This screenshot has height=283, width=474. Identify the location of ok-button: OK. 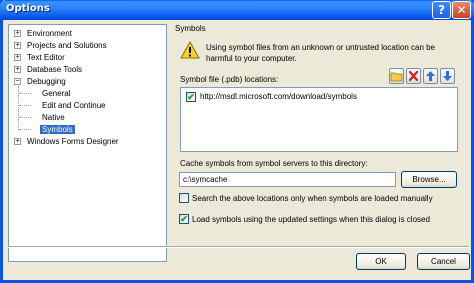
(381, 261).